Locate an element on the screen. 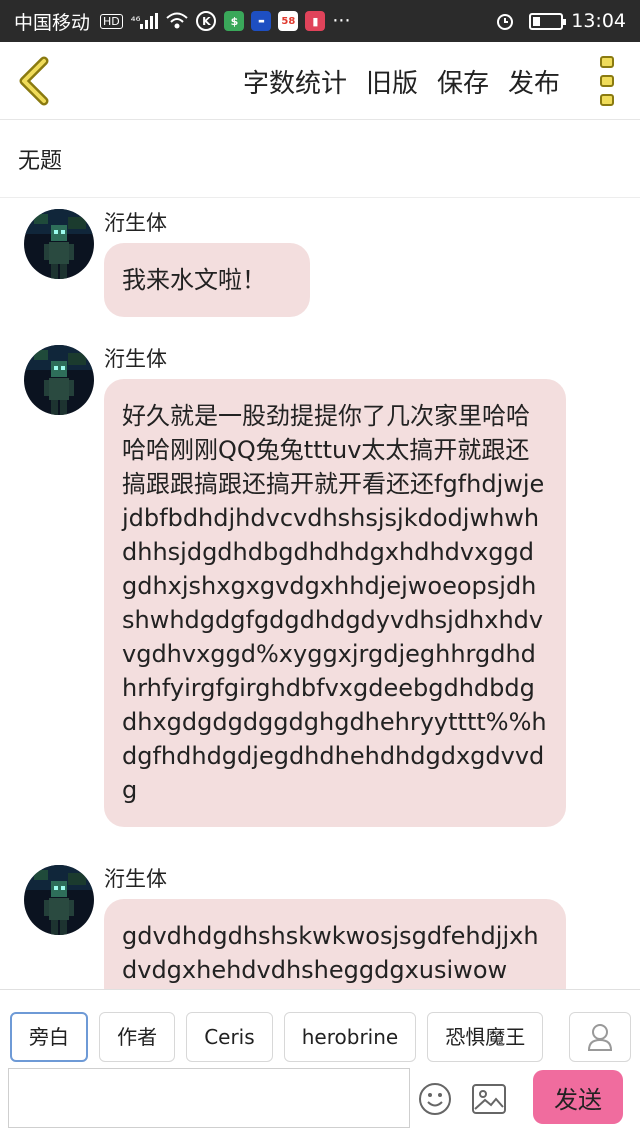  role-chip-dread-lord: 恐惧魔王 is located at coordinates (485, 1037).